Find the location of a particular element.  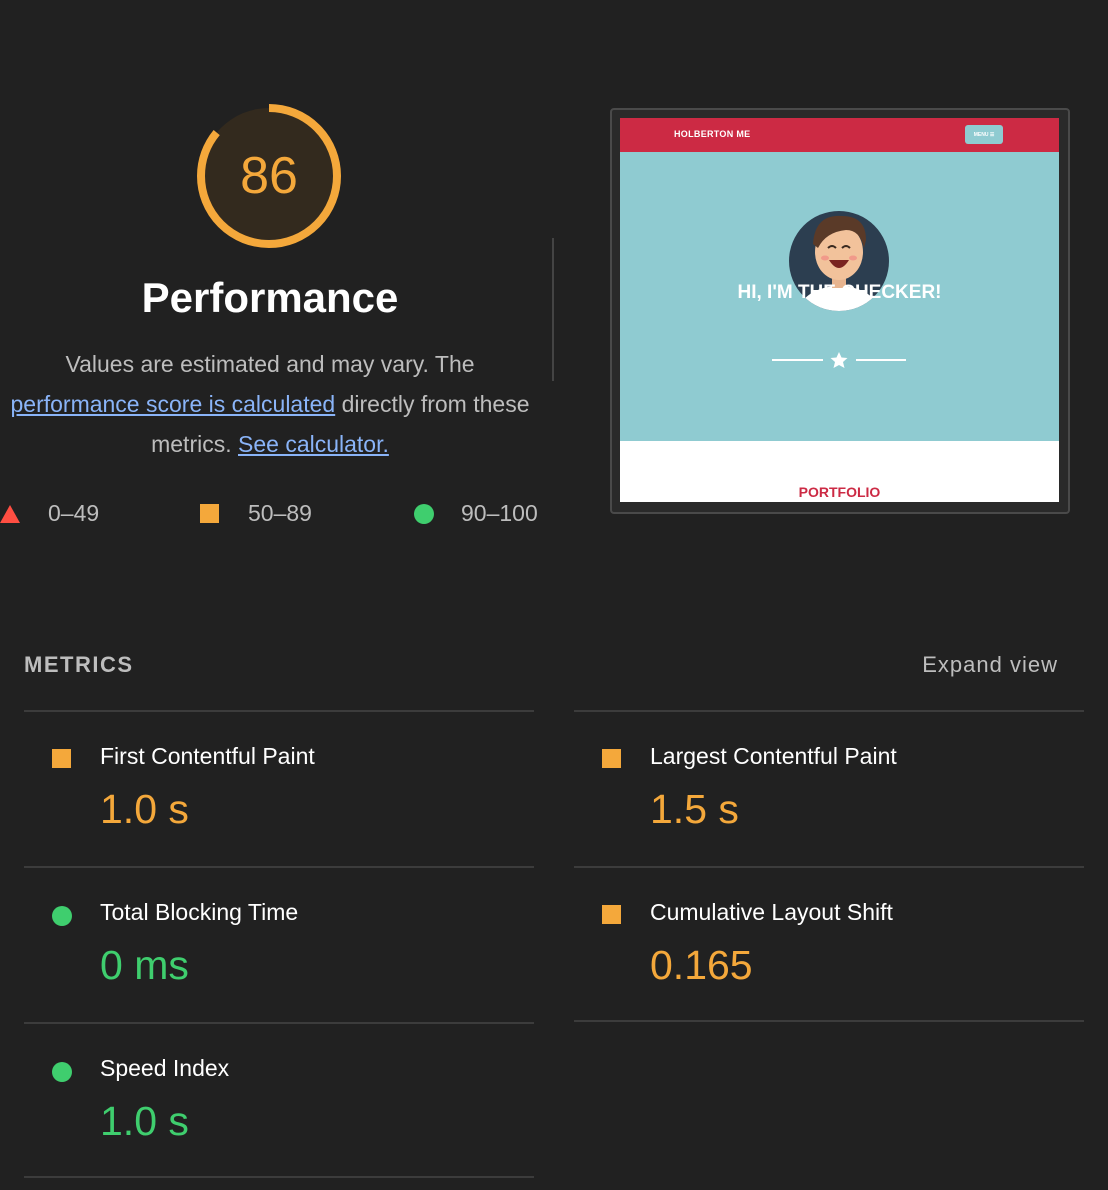

legend-average-range: 50–89 is located at coordinates (280, 513).